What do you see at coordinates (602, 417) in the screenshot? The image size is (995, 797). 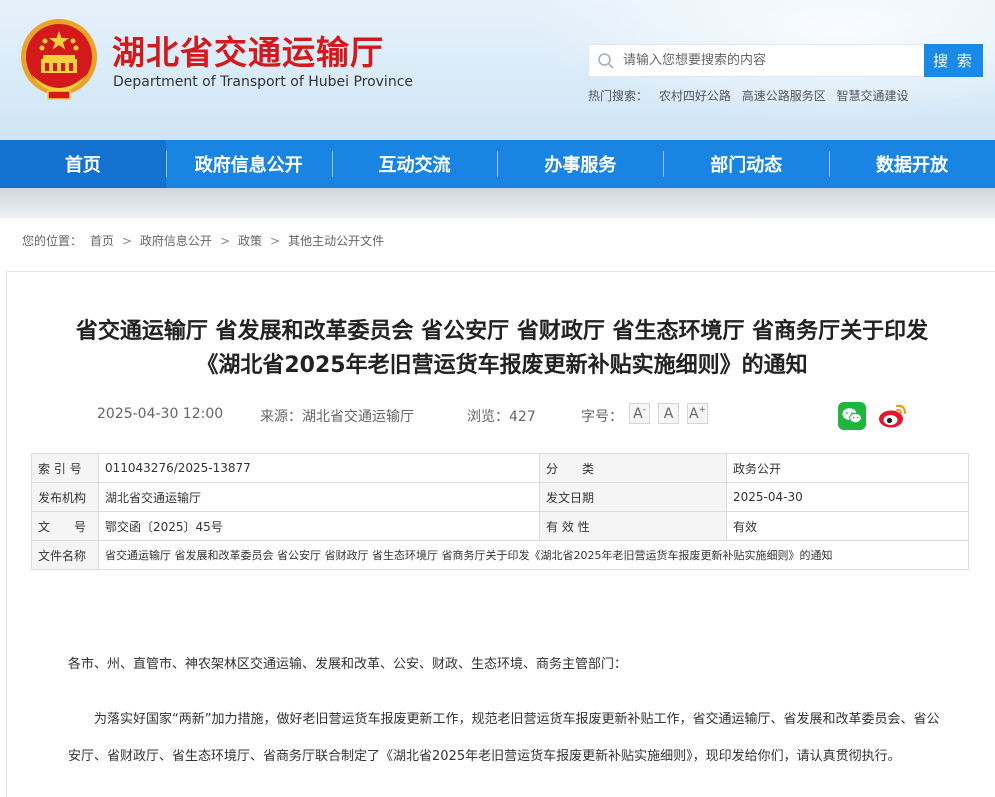 I see `font-size-label: 字号：` at bounding box center [602, 417].